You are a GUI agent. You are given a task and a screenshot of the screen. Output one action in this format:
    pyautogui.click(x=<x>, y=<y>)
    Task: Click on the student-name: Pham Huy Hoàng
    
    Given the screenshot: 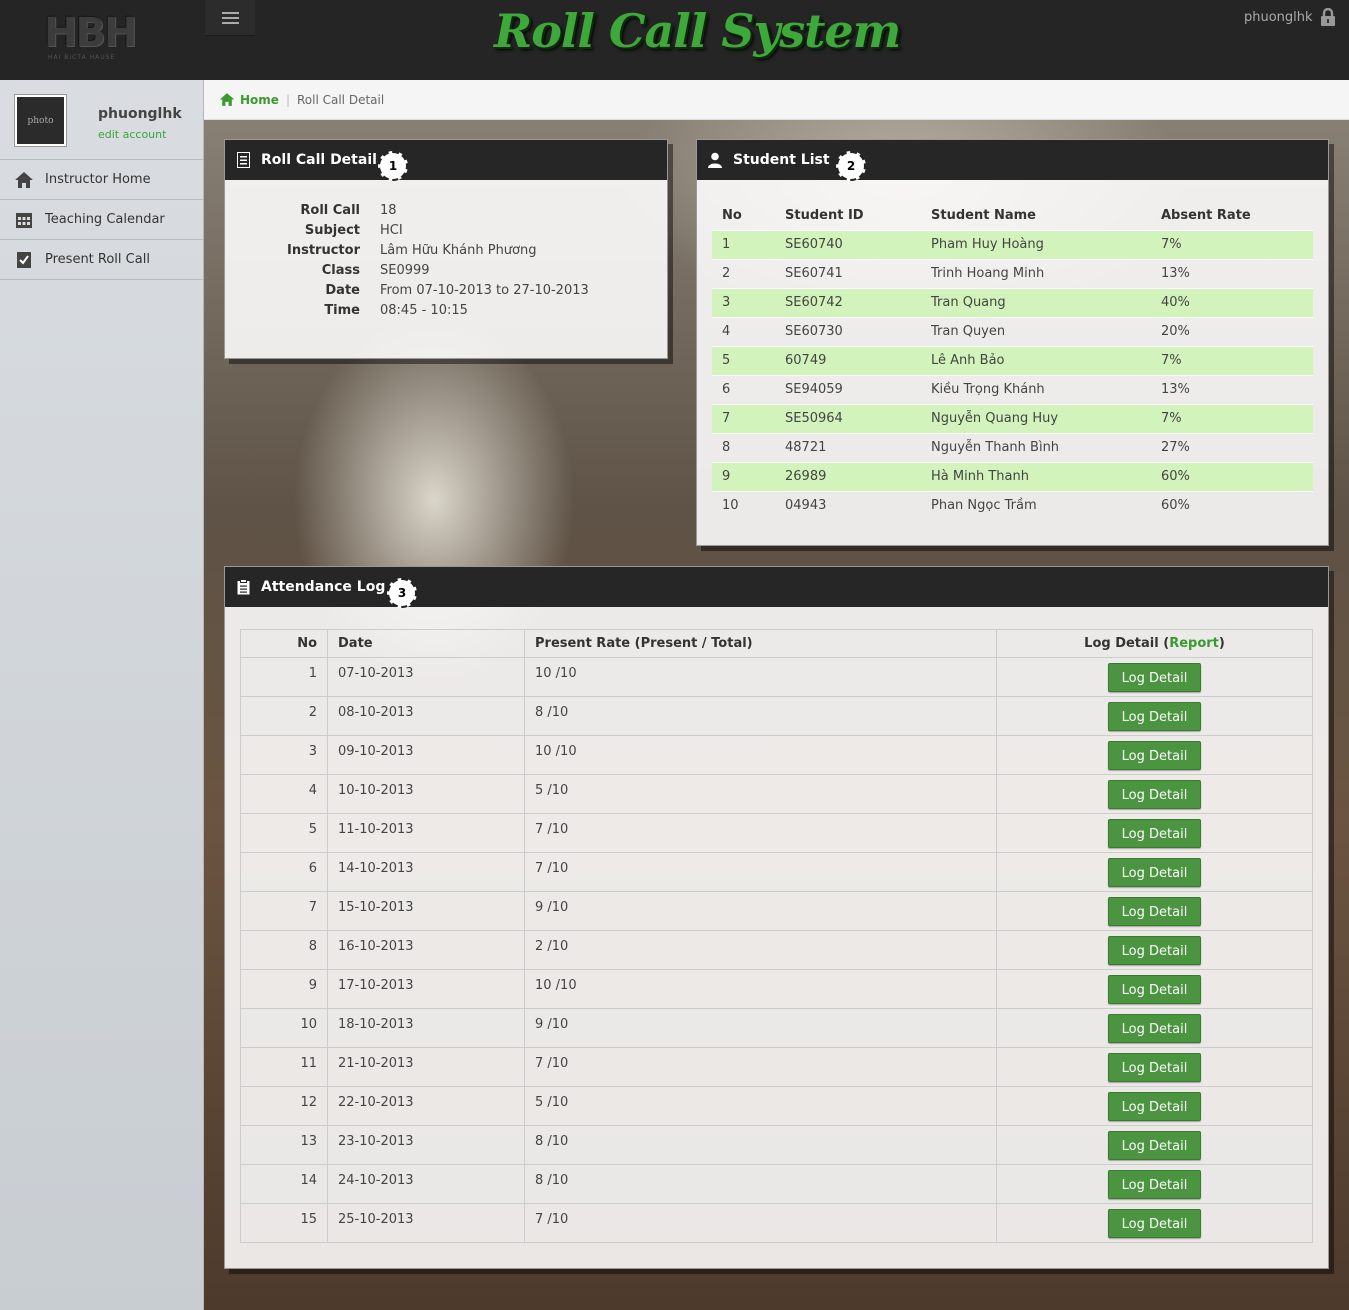 What is the action you would take?
    pyautogui.click(x=1036, y=244)
    